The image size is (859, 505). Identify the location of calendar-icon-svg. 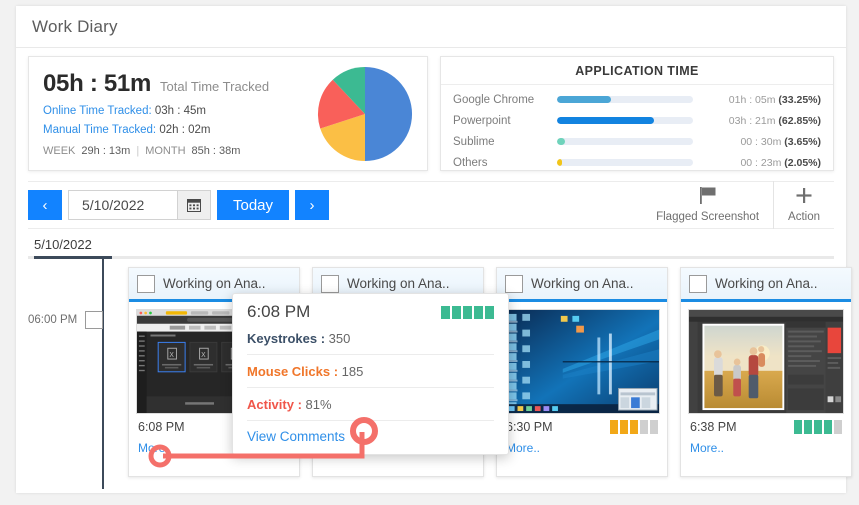
(194, 205).